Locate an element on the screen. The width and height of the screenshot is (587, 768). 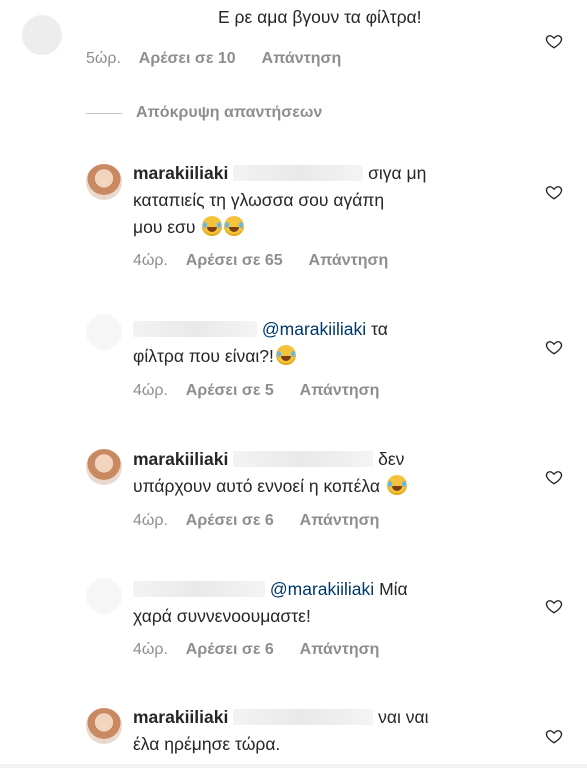
timestamp: 5ώρ. is located at coordinates (103, 58).